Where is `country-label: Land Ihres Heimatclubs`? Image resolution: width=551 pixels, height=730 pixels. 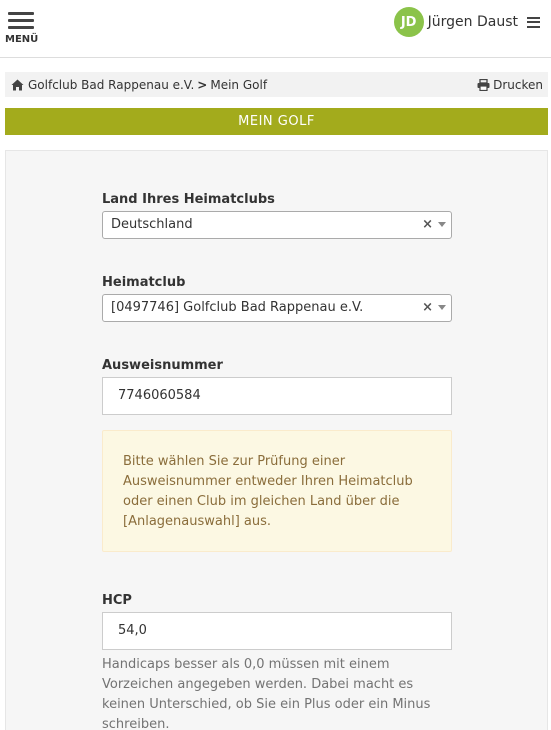 country-label: Land Ihres Heimatclubs is located at coordinates (188, 199).